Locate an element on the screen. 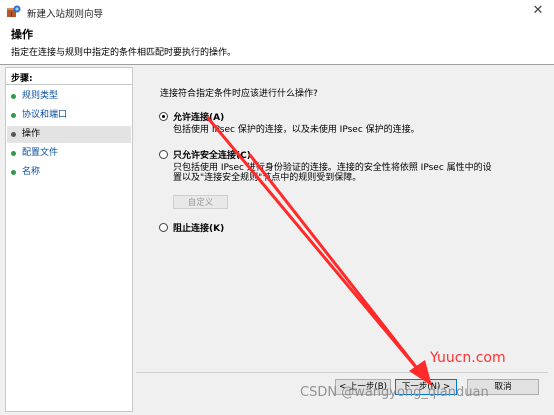 The width and height of the screenshot is (554, 415). sidebar-item-action: 操作 is located at coordinates (69, 134).